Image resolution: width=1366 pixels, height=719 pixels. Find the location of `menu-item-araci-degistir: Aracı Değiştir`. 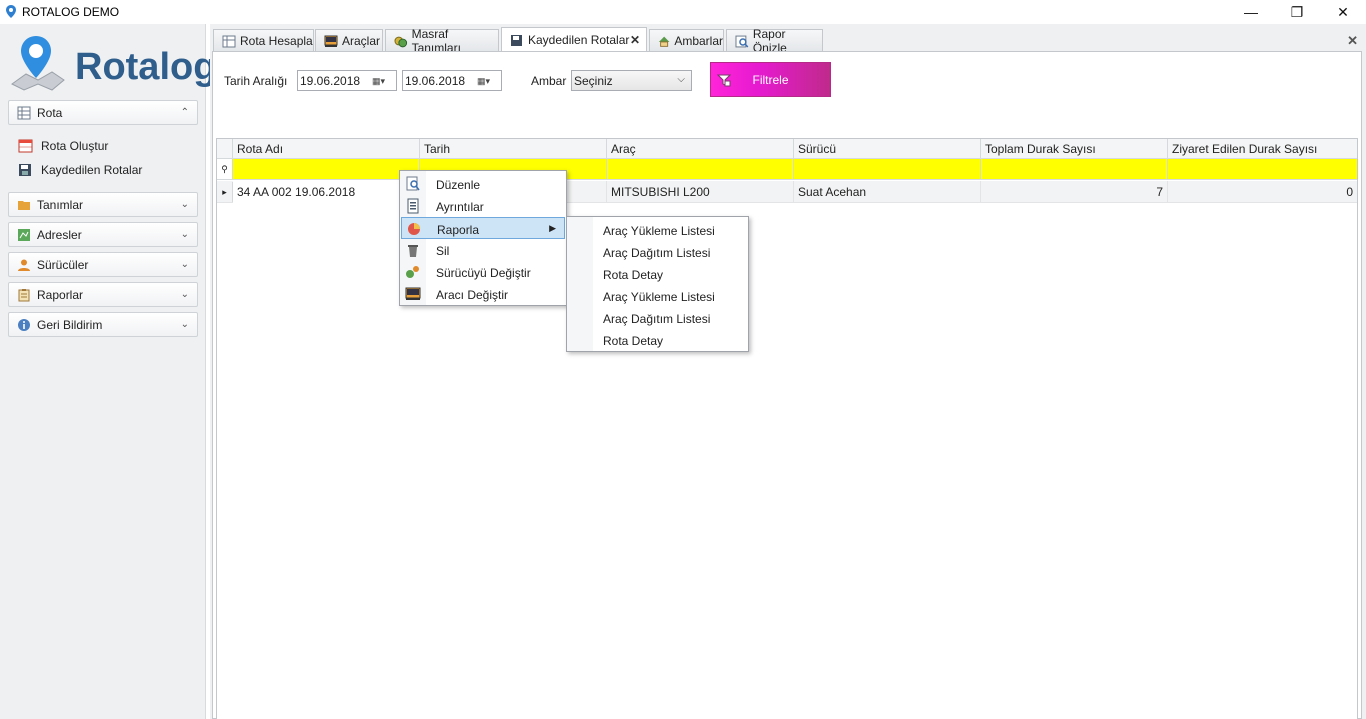

menu-item-araci-degistir: Aracı Değiştir is located at coordinates (483, 294).